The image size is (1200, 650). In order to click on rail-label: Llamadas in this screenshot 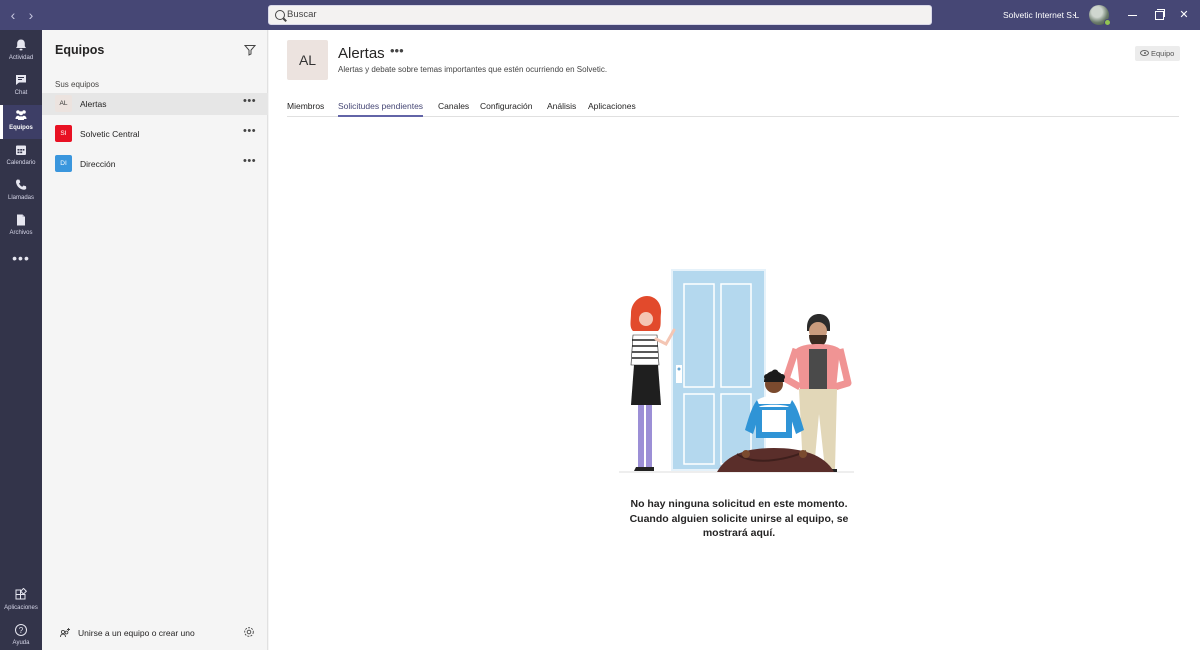, I will do `click(20, 198)`.